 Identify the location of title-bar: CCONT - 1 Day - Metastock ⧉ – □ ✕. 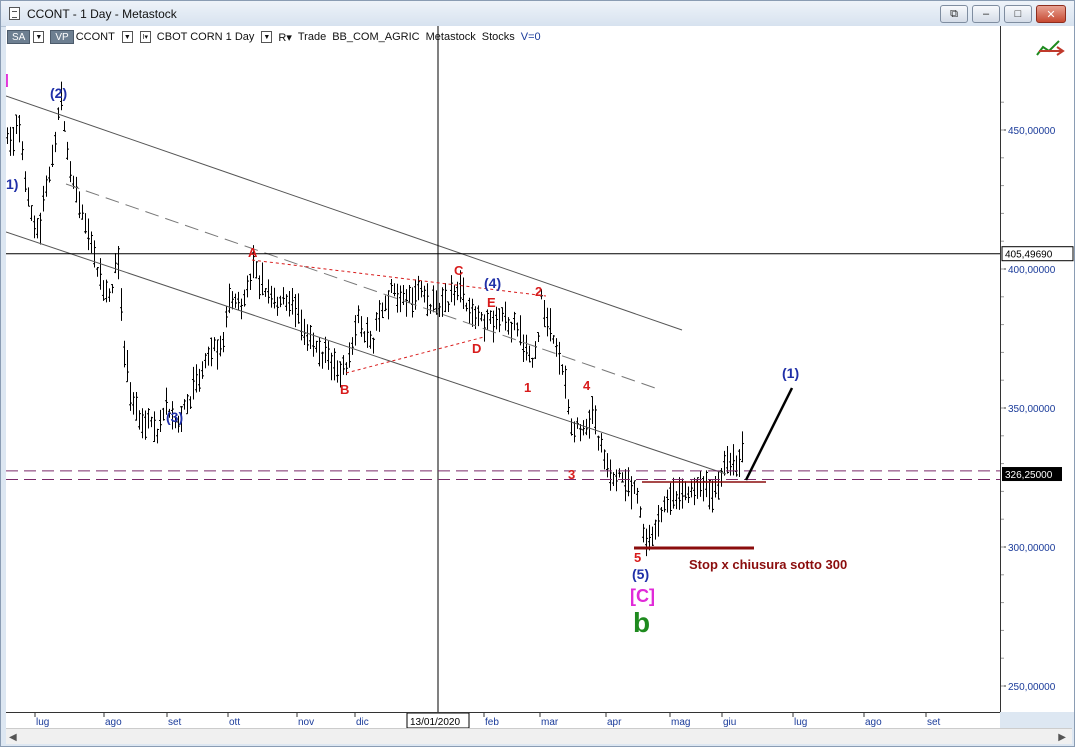
(537, 14).